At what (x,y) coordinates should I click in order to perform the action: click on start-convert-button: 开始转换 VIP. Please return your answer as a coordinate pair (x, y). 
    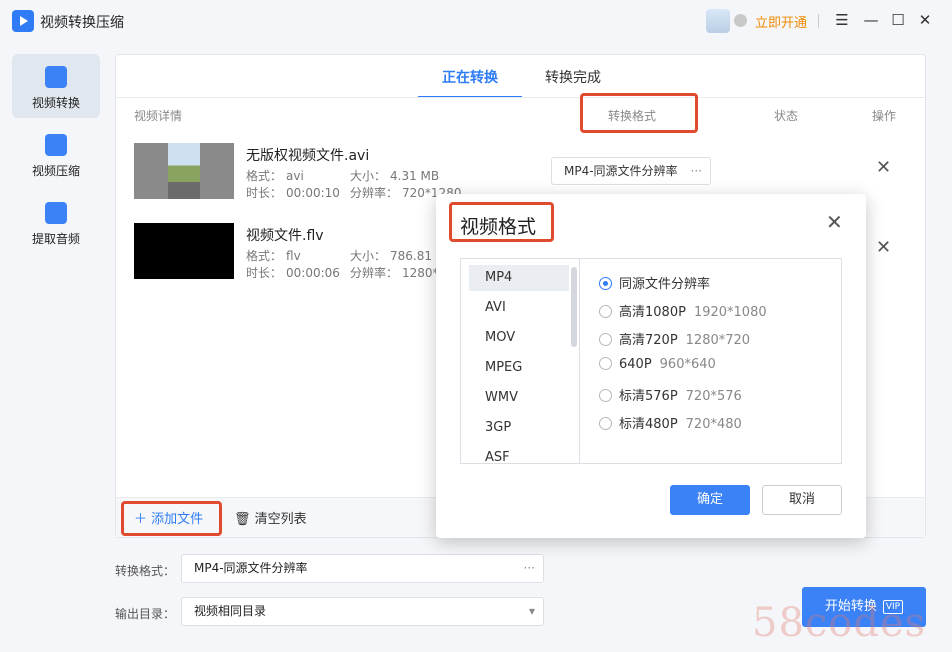
    Looking at the image, I should click on (864, 607).